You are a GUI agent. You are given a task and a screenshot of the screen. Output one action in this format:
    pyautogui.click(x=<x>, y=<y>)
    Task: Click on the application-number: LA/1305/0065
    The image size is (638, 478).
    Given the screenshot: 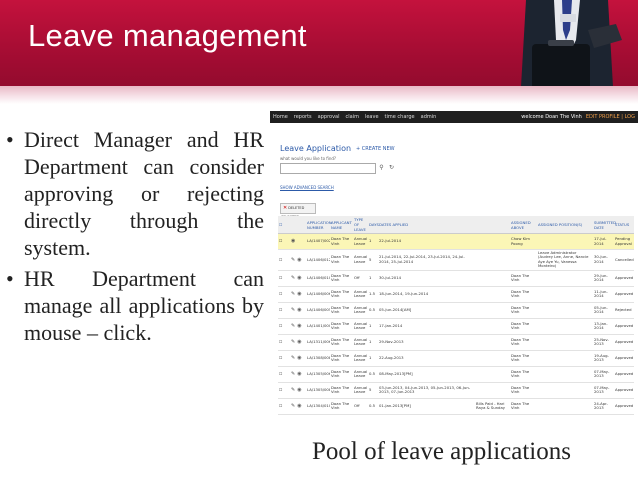 What is the action you would take?
    pyautogui.click(x=318, y=374)
    